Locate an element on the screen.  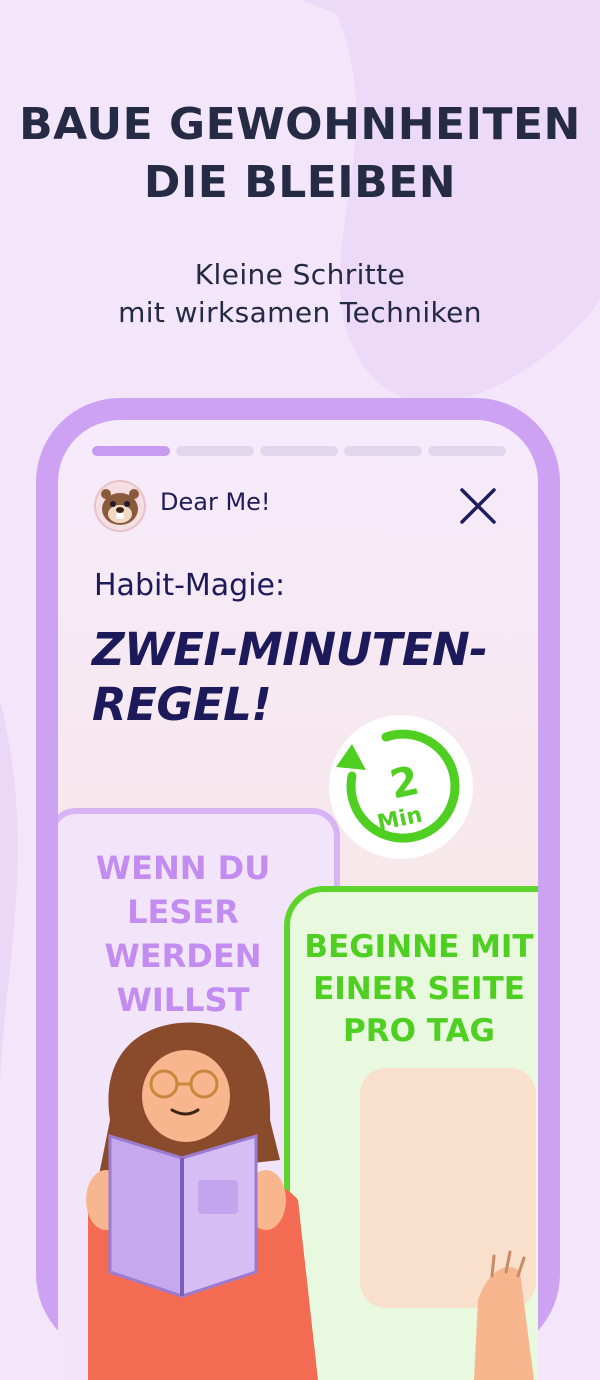
book-page-illustration is located at coordinates (448, 1188).